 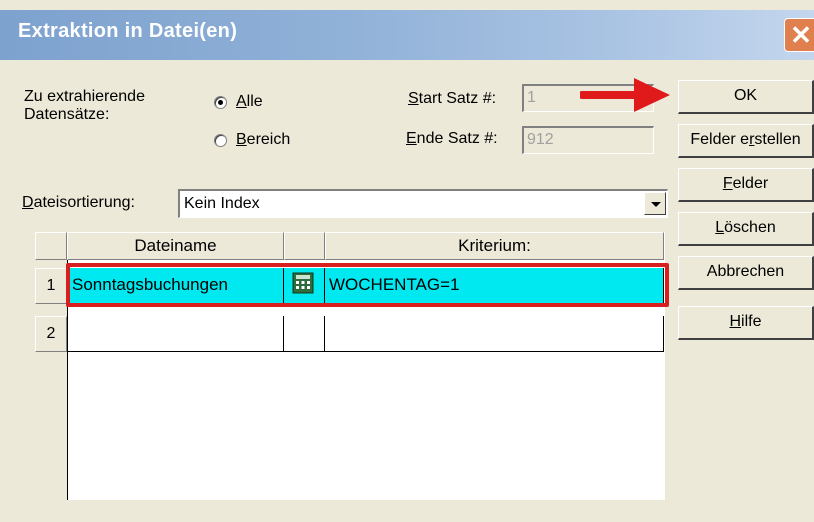 I want to click on start-label: Start Satz #:, so click(x=452, y=98).